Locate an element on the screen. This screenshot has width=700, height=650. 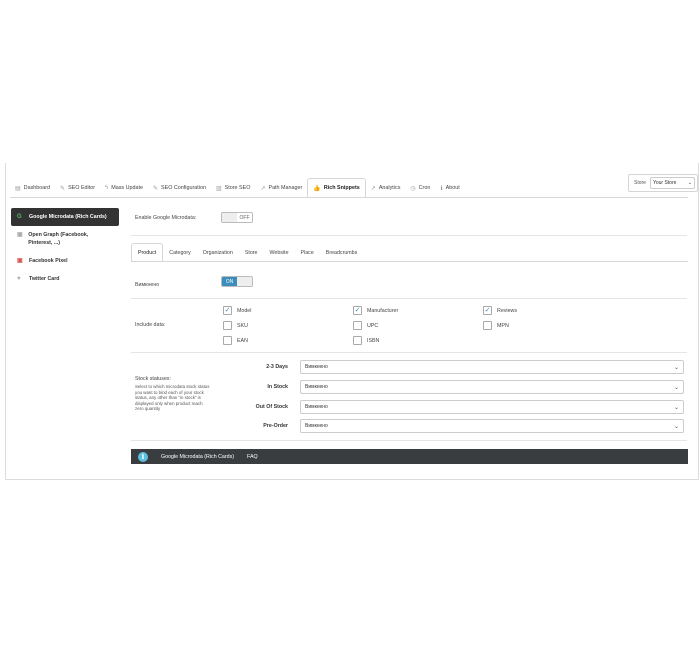
subtab-store: Store is located at coordinates (251, 252).